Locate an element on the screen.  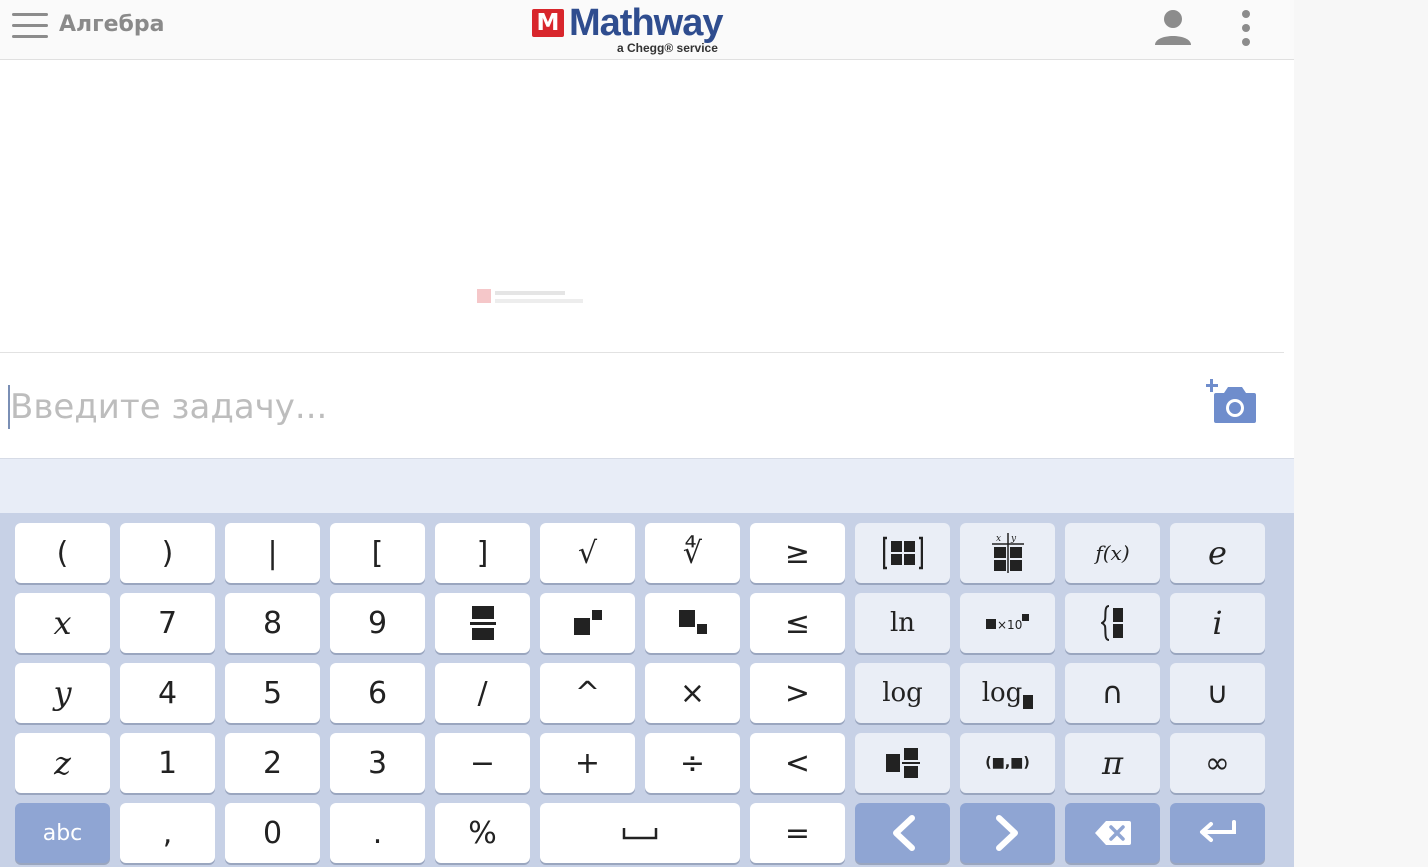
digit-1-key: 1 is located at coordinates (167, 763).